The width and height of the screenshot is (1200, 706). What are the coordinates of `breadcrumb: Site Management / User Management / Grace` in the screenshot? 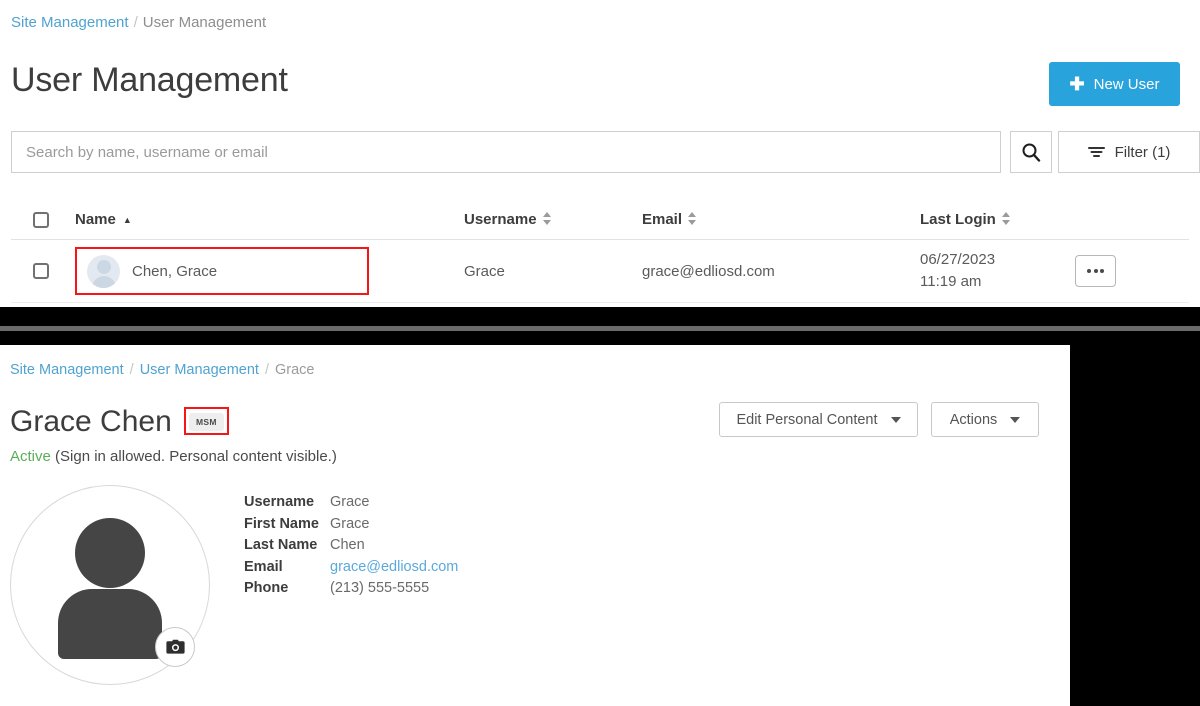 It's located at (162, 370).